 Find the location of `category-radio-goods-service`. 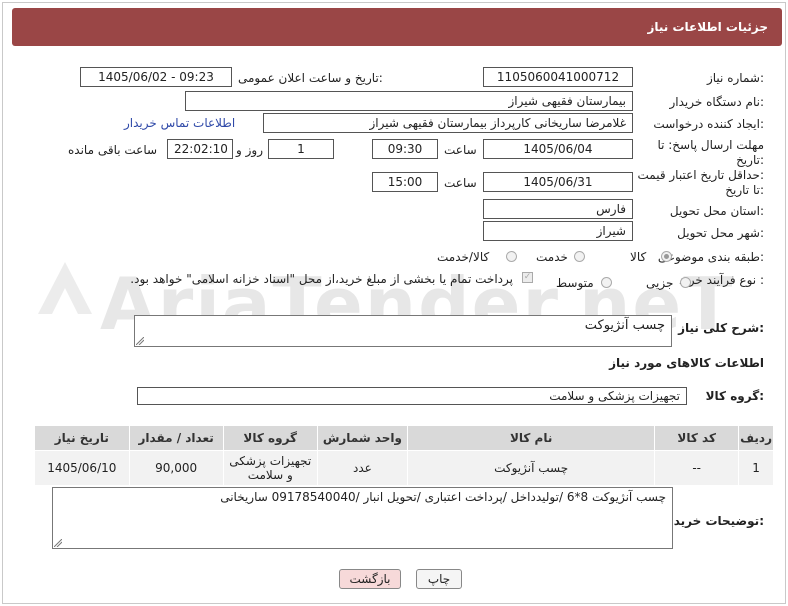

category-radio-goods-service is located at coordinates (511, 256).